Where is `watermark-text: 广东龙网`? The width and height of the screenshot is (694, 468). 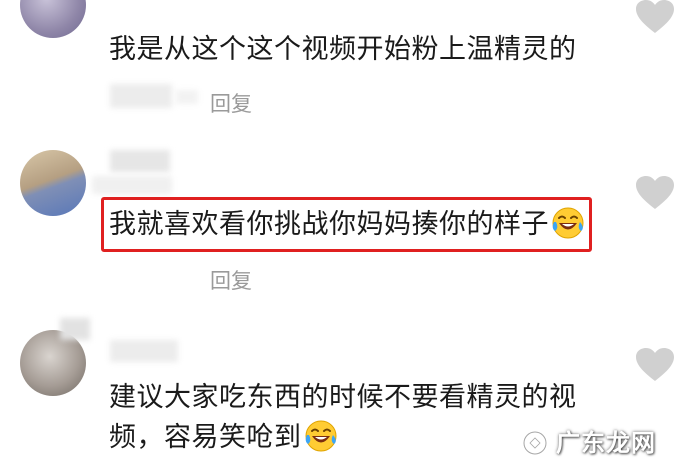 watermark-text: 广东龙网 is located at coordinates (606, 443).